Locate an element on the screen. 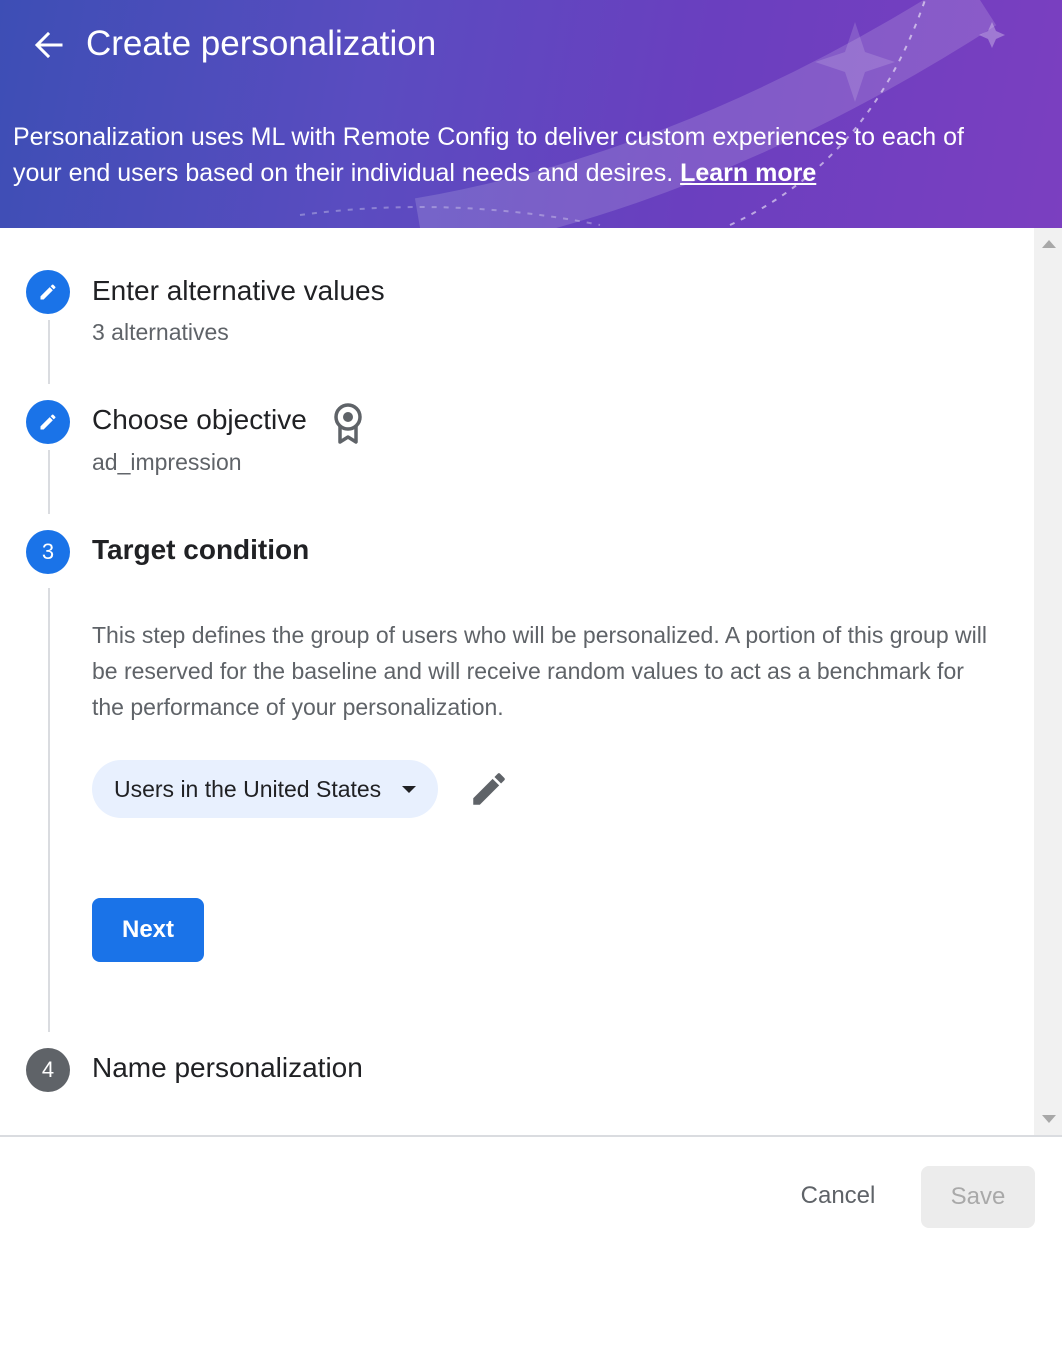  page-title: Create personalization is located at coordinates (261, 43).